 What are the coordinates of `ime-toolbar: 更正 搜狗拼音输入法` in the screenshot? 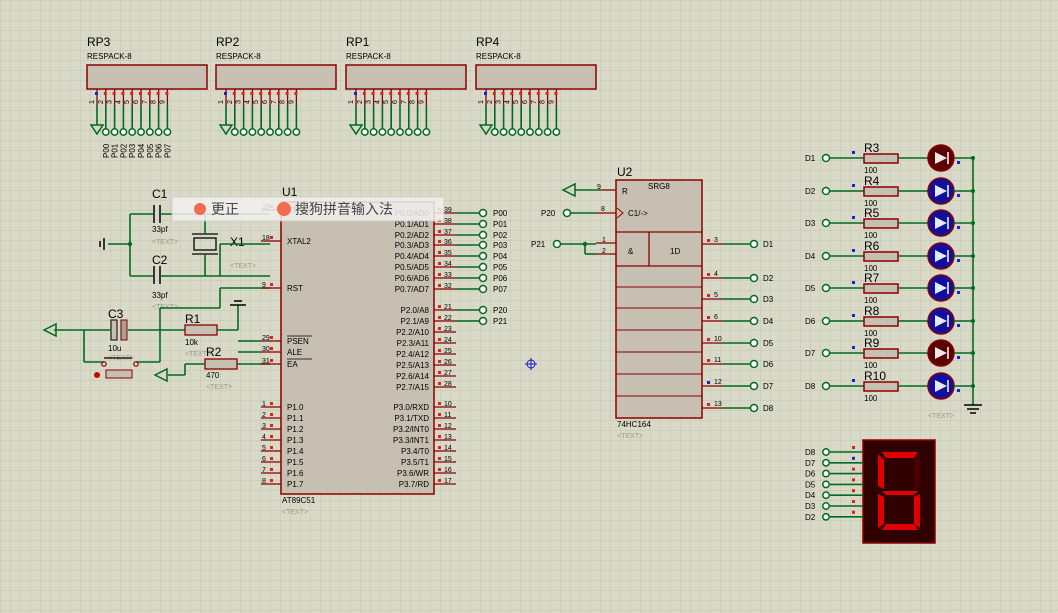 It's located at (308, 209).